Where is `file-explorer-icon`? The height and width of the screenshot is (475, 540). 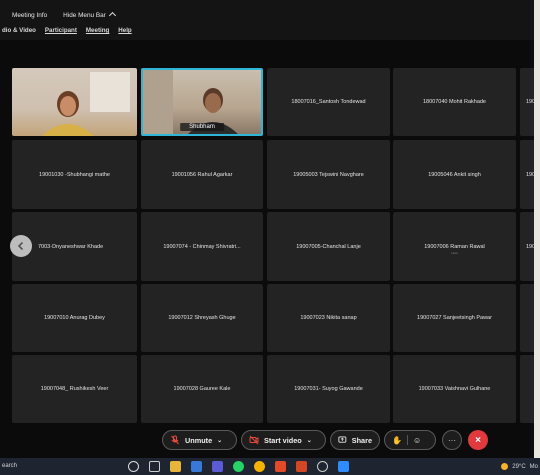
file-explorer-icon is located at coordinates (175, 466).